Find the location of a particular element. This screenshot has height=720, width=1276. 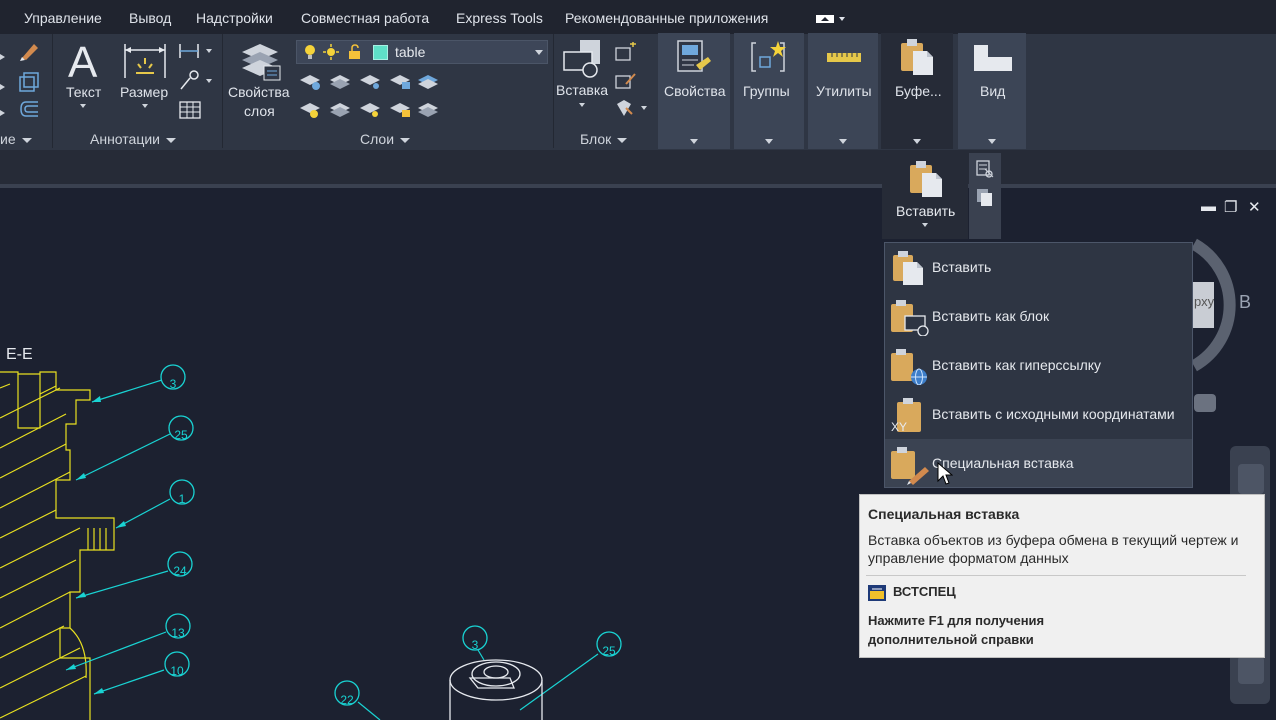

balloon-label: 22 is located at coordinates (347, 700).